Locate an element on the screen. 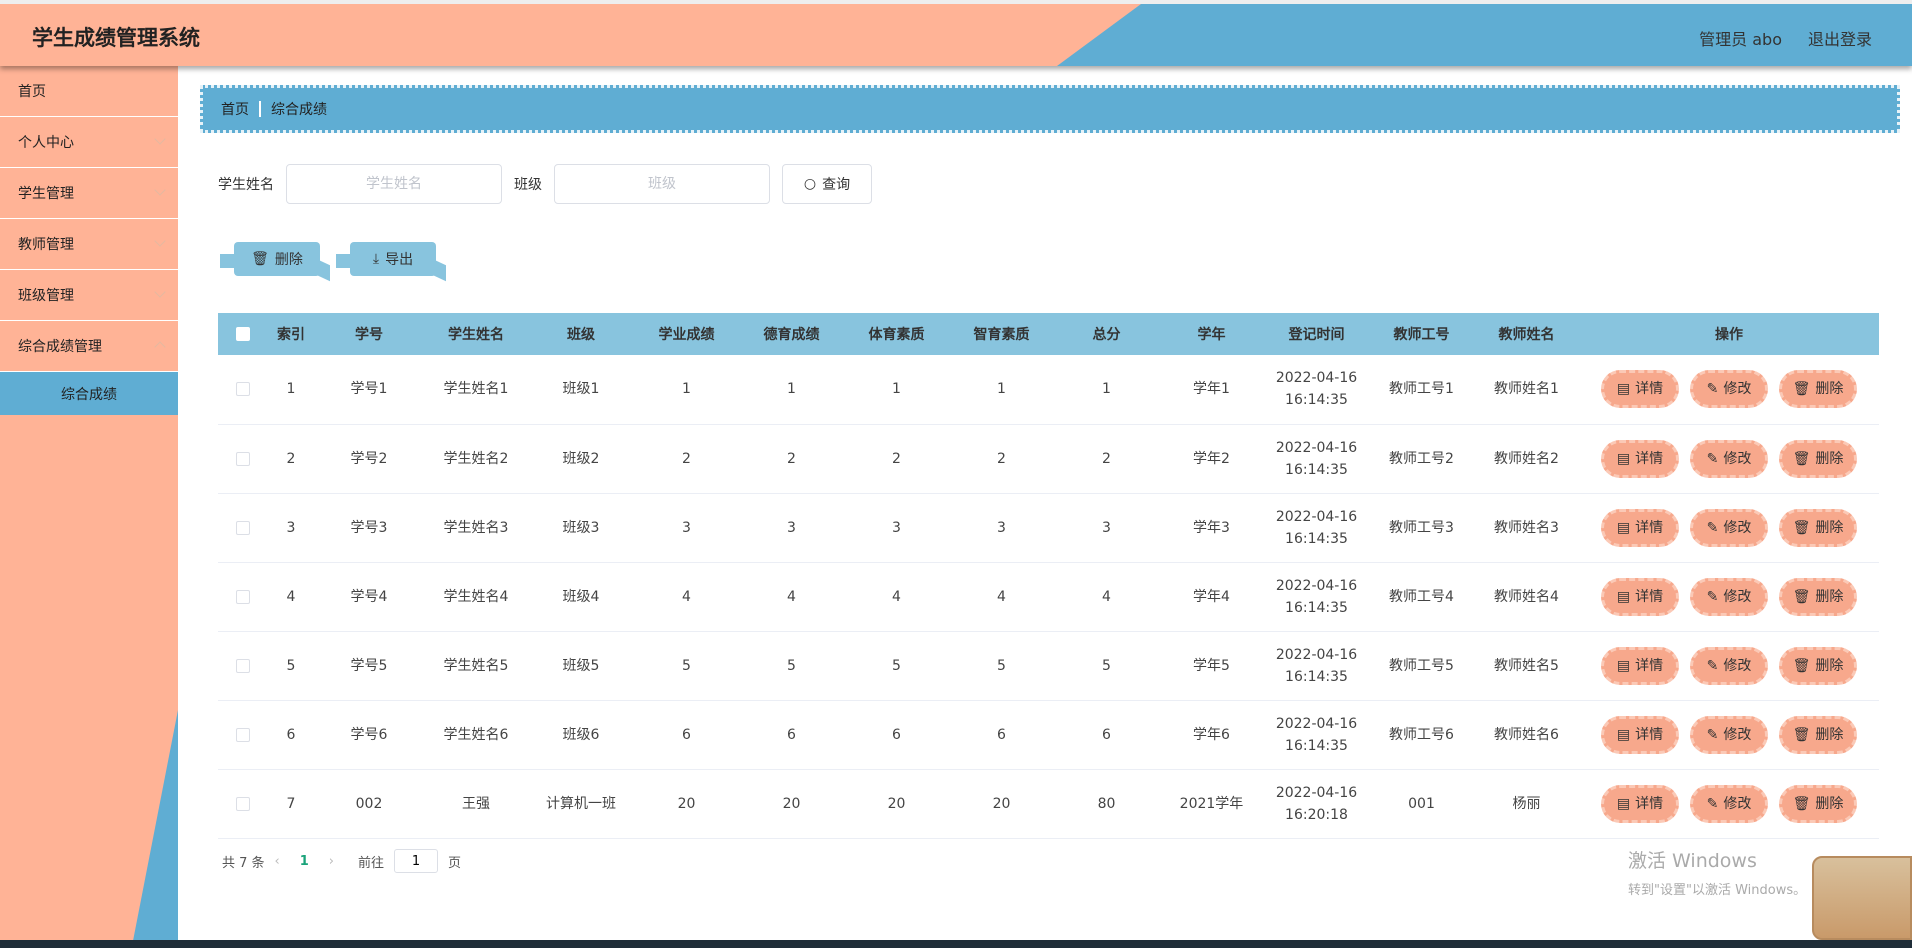  table-cell: 学号1 is located at coordinates (369, 390).